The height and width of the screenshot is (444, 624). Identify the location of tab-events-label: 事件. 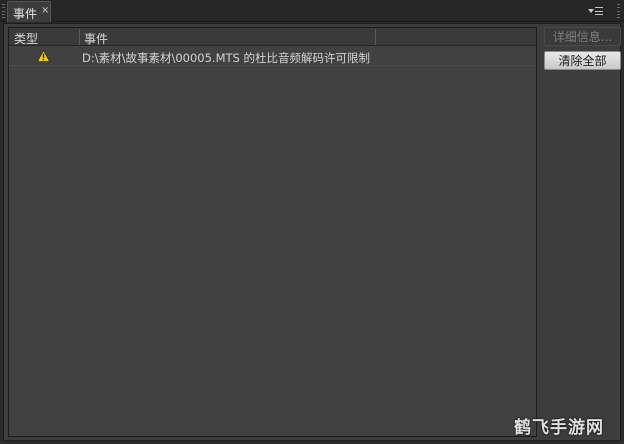
(25, 14).